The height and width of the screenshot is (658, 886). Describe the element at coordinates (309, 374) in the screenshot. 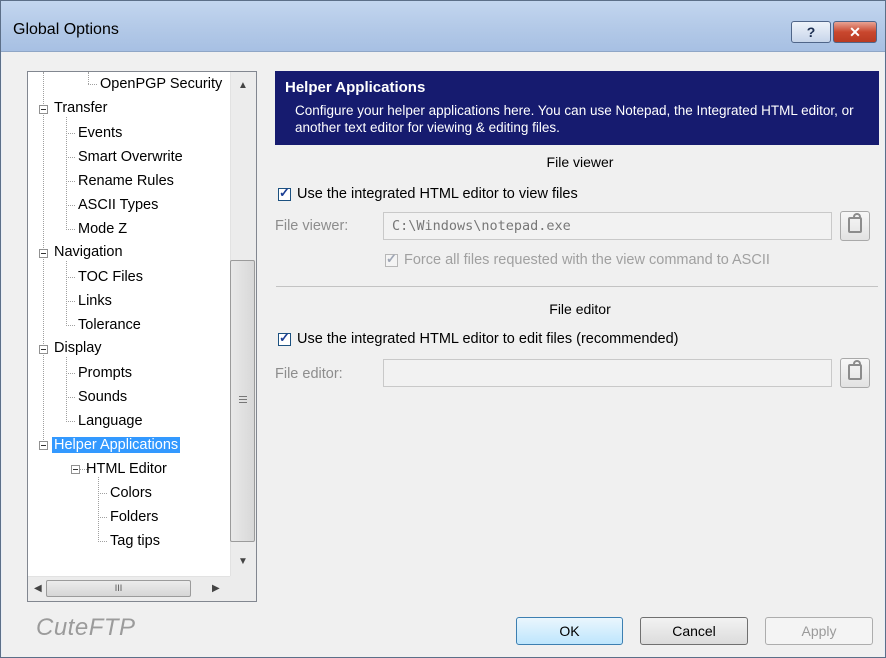

I see `file-editor-label: File editor:` at that location.